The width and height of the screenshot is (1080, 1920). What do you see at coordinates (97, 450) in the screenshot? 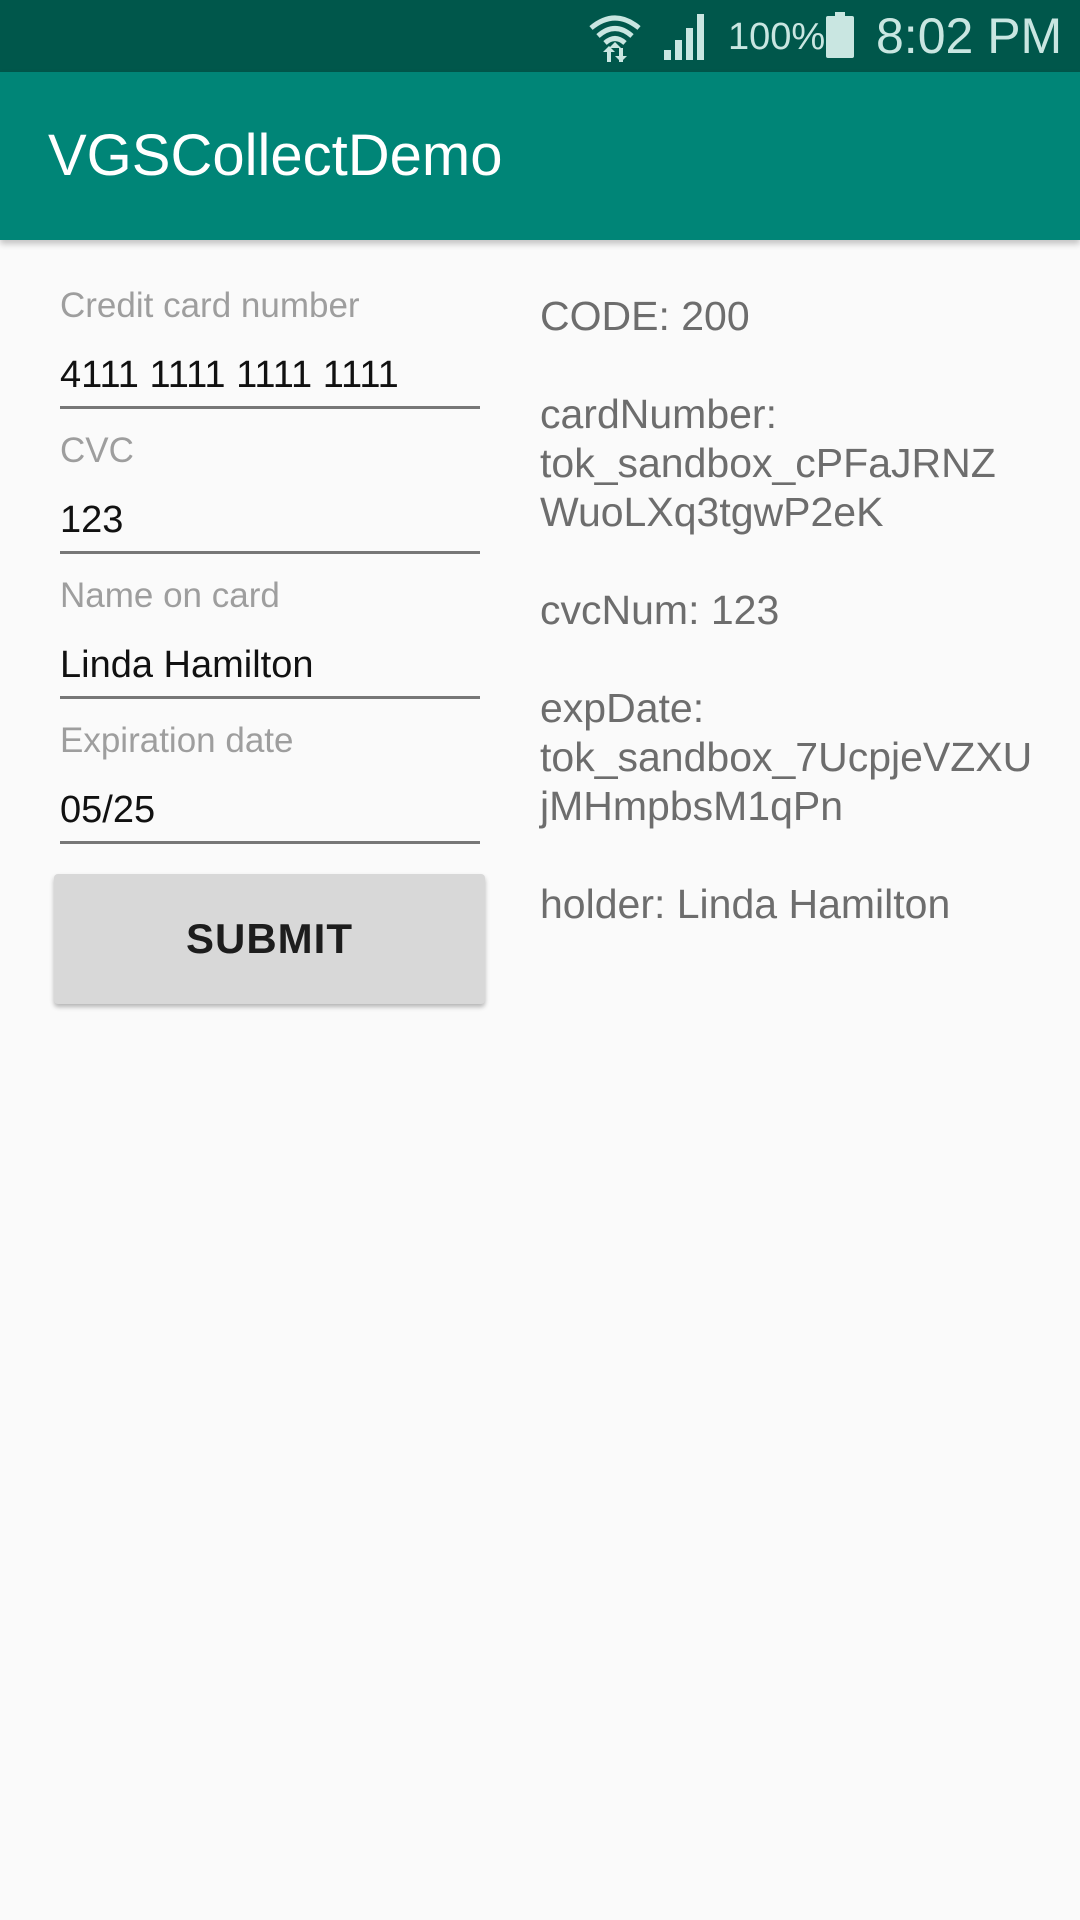
I see `cvc-label: CVC` at bounding box center [97, 450].